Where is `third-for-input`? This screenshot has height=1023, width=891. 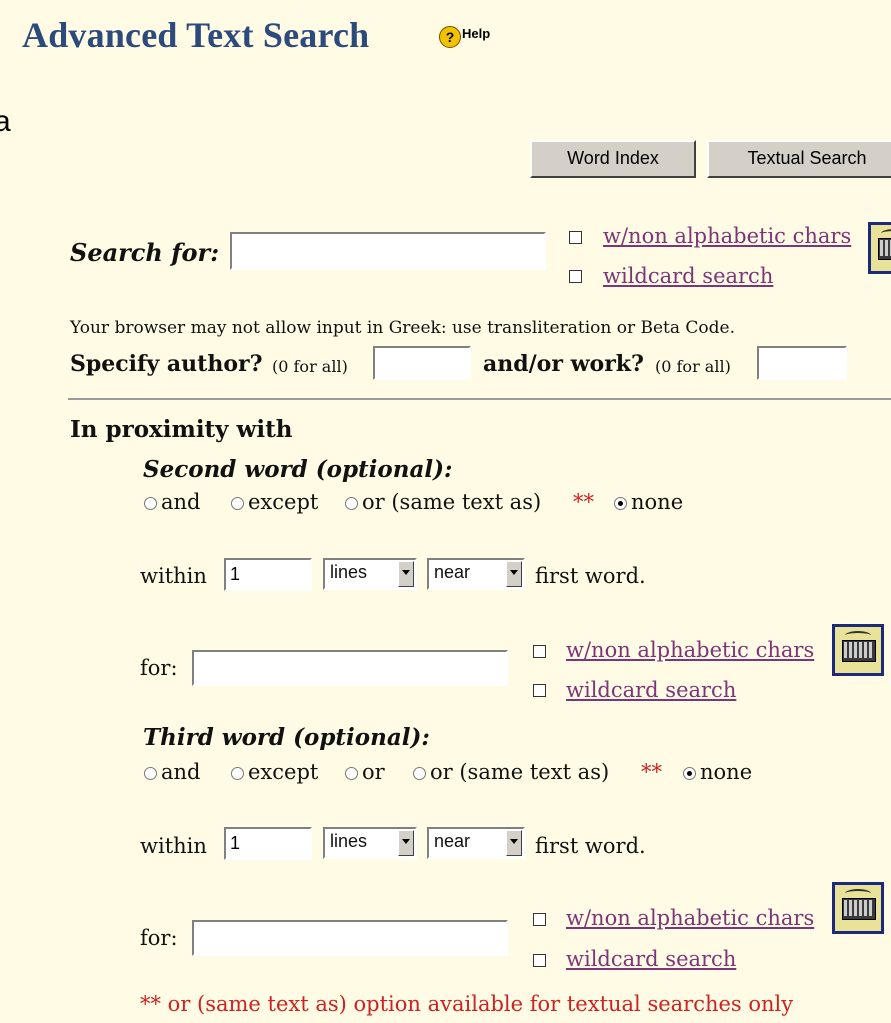
third-for-input is located at coordinates (350, 938).